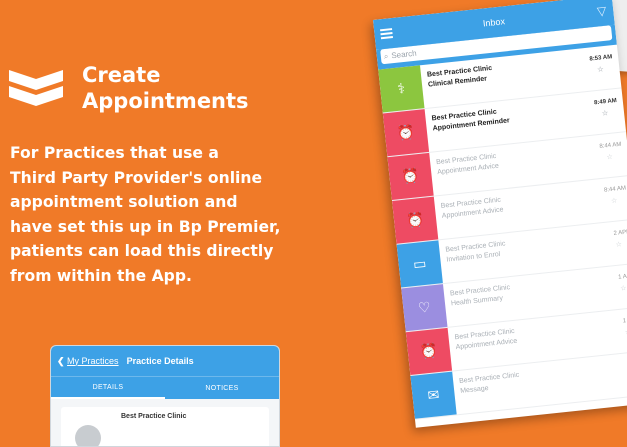 The image size is (627, 447). What do you see at coordinates (605, 102) in the screenshot?
I see `message-time: 8:49 AM` at bounding box center [605, 102].